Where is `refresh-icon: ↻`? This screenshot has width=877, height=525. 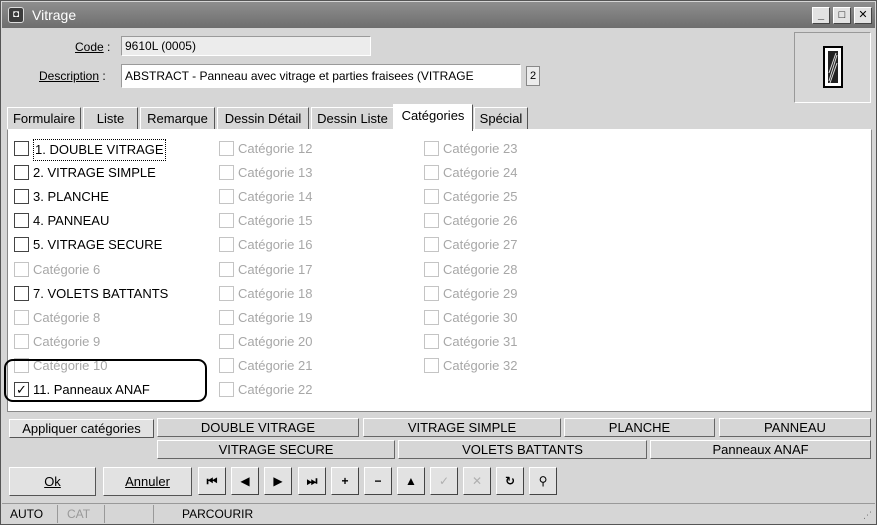
refresh-icon: ↻ is located at coordinates (510, 481).